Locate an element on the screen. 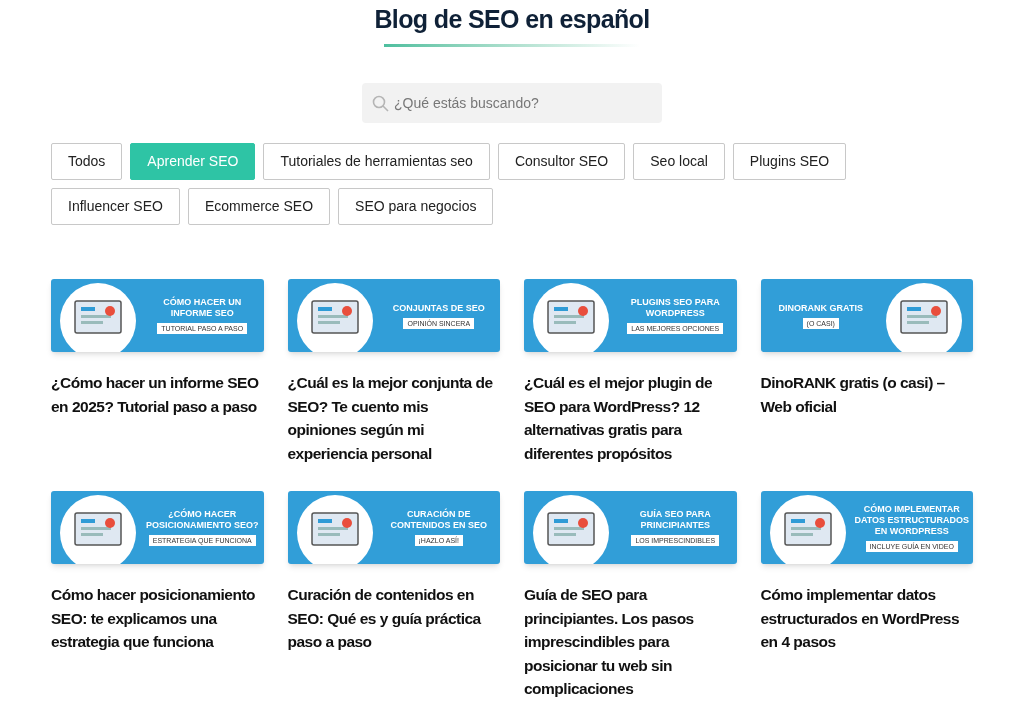 This screenshot has height=704, width=1024. banner-title: CÓMO IMPLEMENTAR DATOS ESTRUCTURADOS EN WORDPRESS is located at coordinates (912, 520).